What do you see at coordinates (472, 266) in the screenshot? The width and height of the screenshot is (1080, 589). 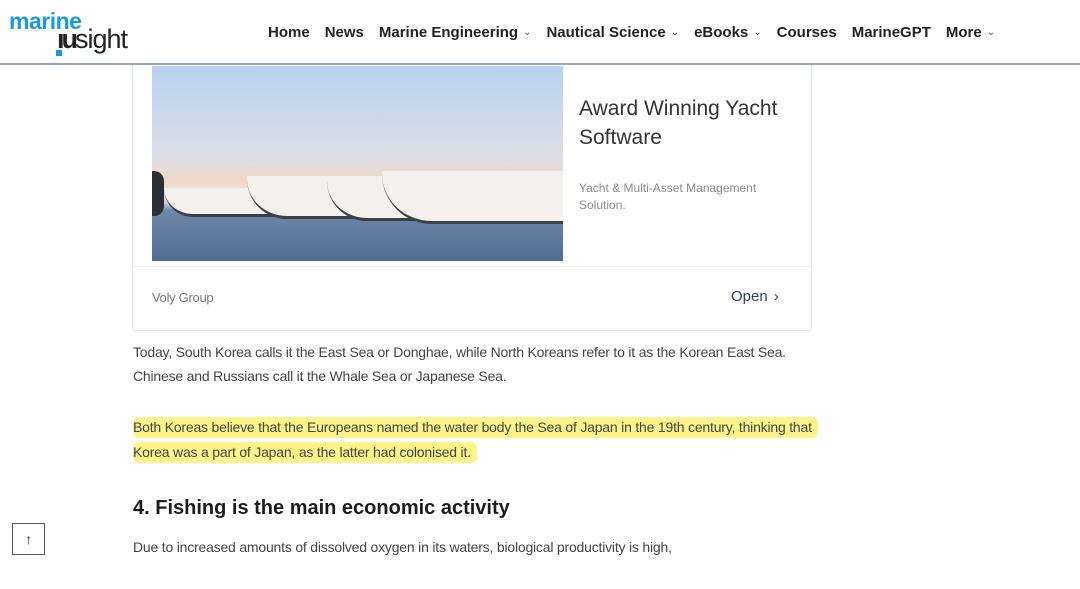 I see `card-divider` at bounding box center [472, 266].